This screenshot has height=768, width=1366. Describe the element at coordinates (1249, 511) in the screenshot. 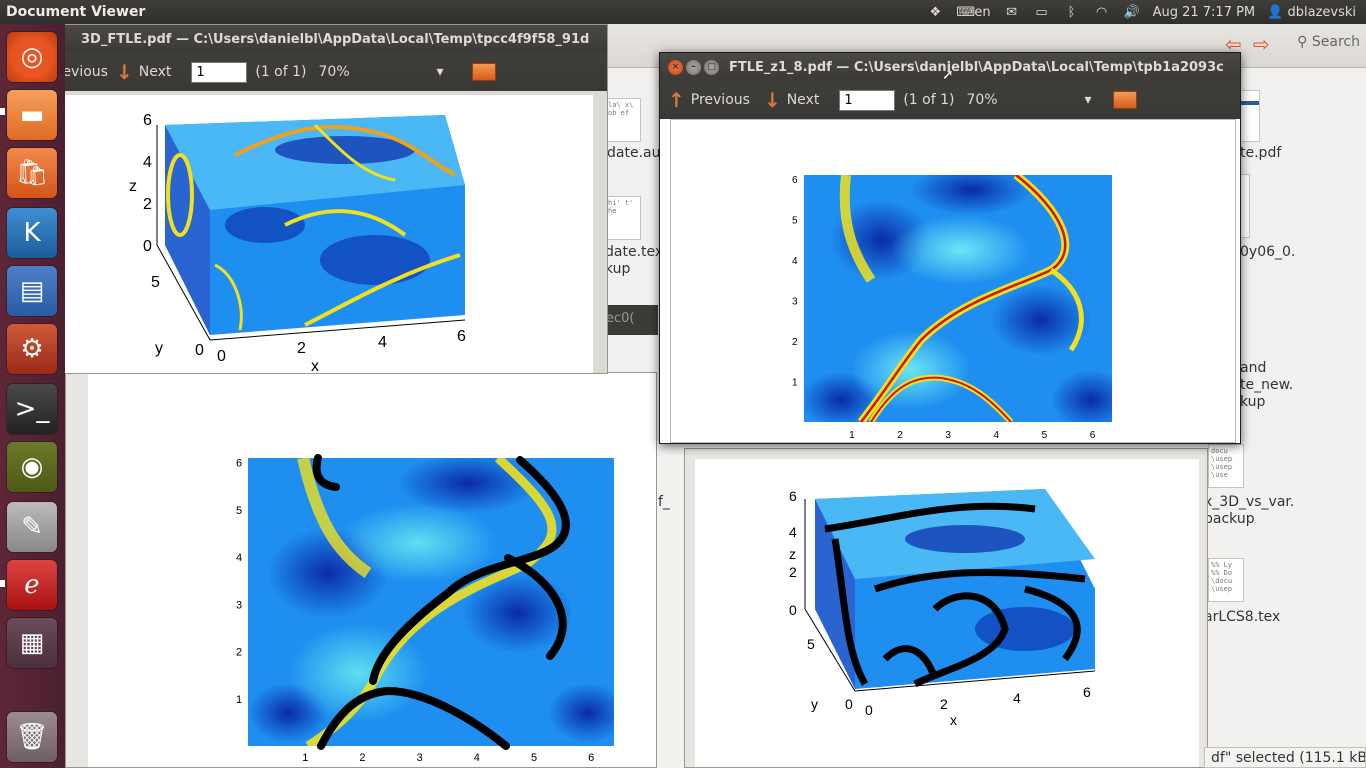

I see `file-label: x_3D_vs_var. backup` at that location.